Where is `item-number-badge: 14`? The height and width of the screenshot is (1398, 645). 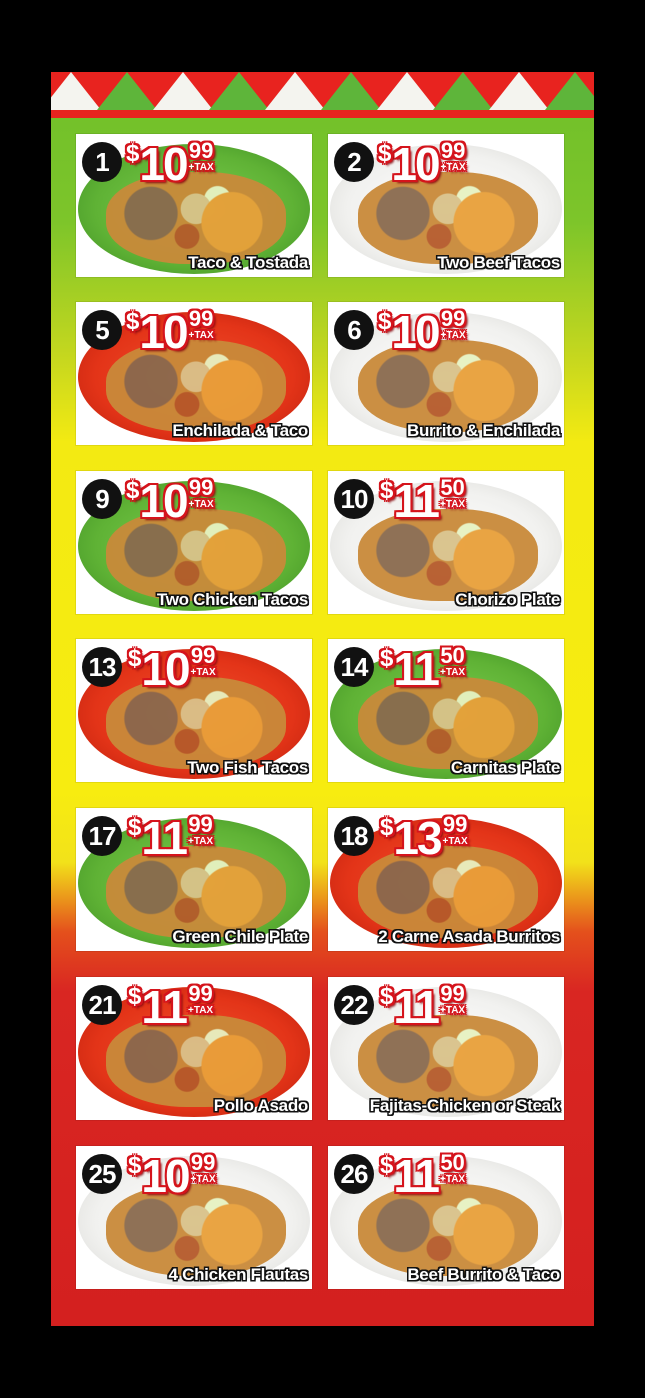 item-number-badge: 14 is located at coordinates (354, 667).